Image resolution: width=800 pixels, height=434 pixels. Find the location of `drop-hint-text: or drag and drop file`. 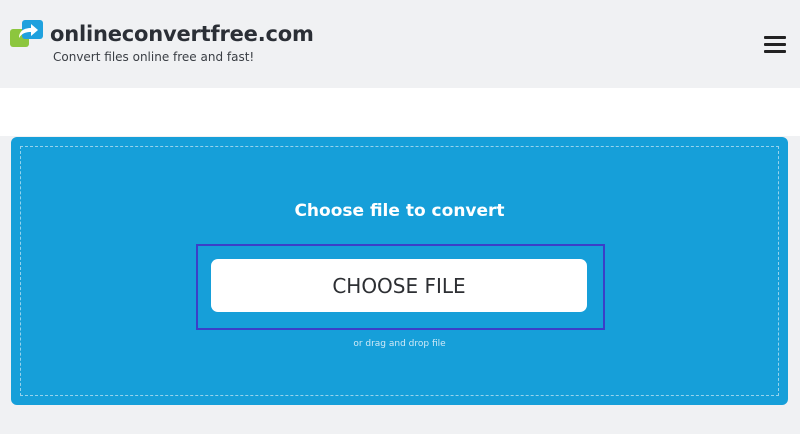

drop-hint-text: or drag and drop file is located at coordinates (399, 344).